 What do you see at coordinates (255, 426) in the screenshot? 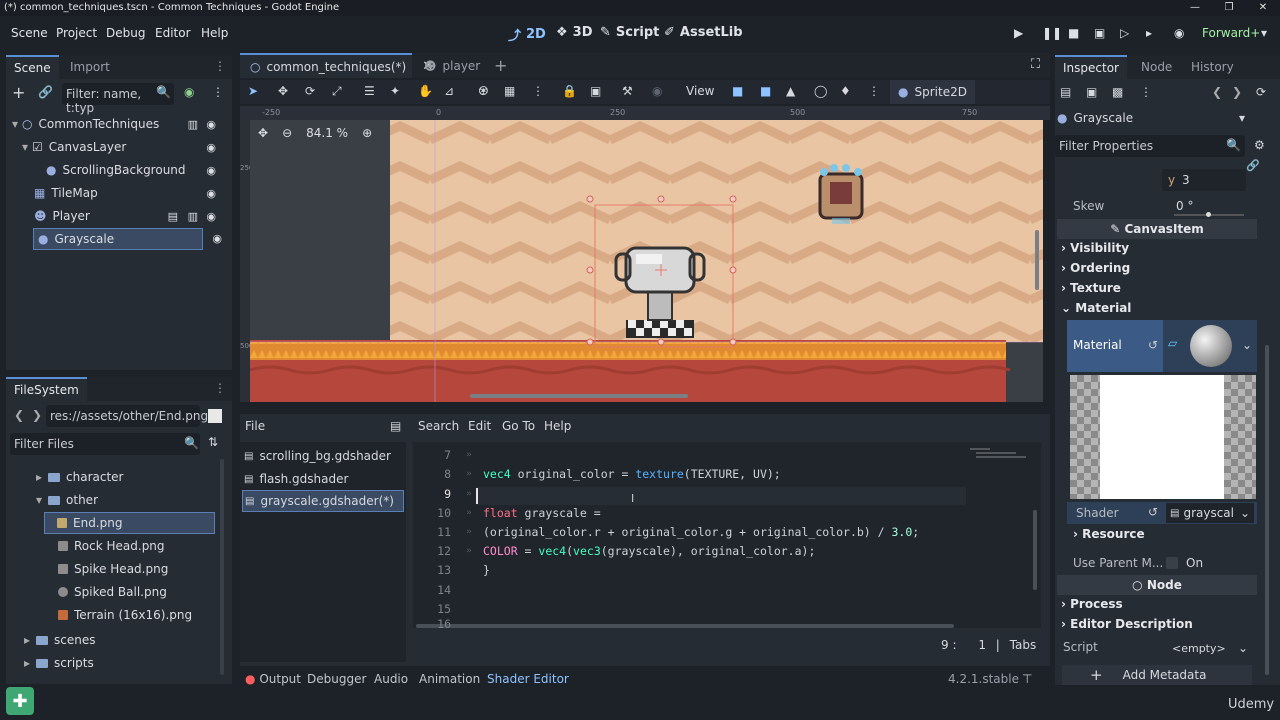
I see `file-menu: File` at bounding box center [255, 426].